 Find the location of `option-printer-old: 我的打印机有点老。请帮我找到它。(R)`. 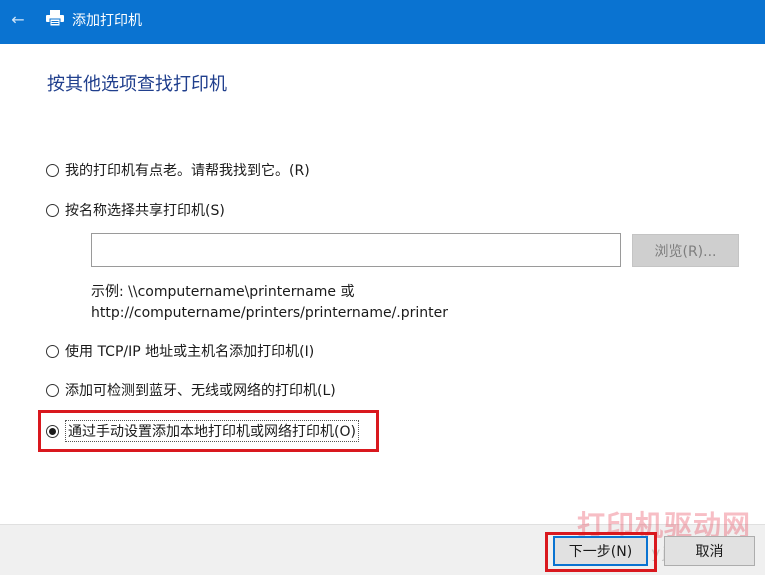

option-printer-old: 我的打印机有点老。请帮我找到它。(R) is located at coordinates (178, 170).